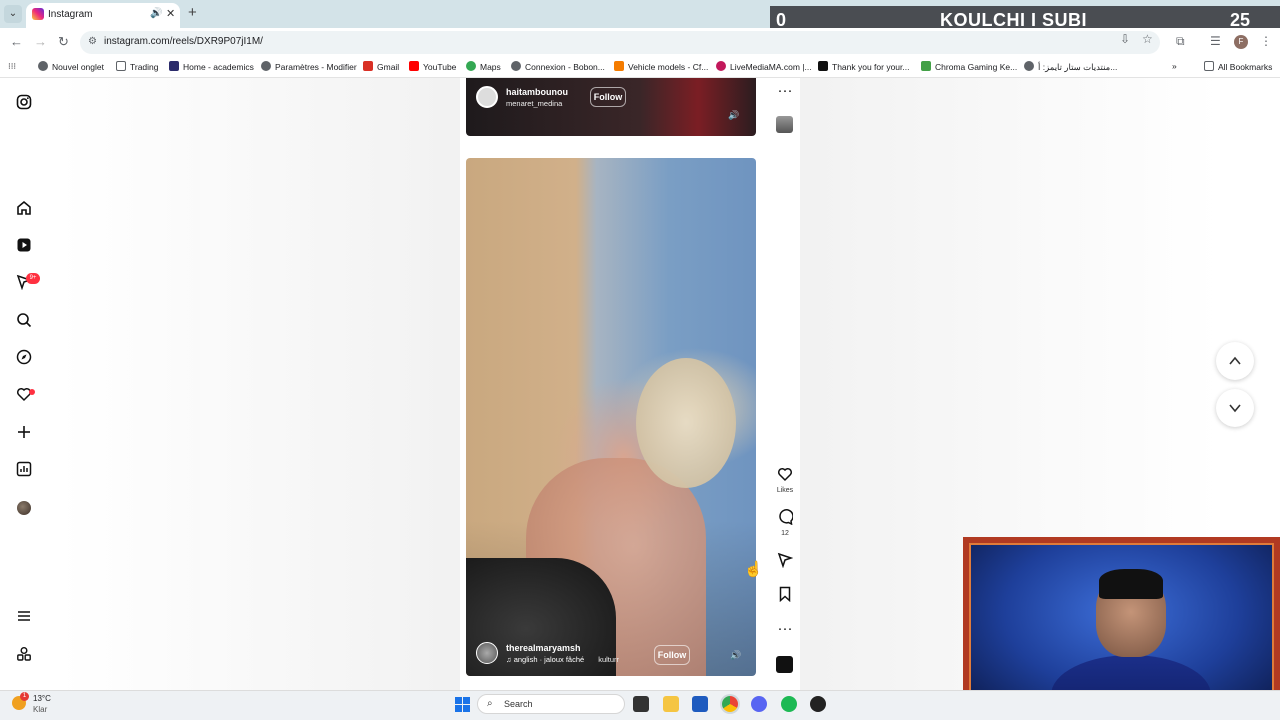 The image size is (1280, 720). Describe the element at coordinates (671, 704) in the screenshot. I see `file-explorer-icon` at that location.